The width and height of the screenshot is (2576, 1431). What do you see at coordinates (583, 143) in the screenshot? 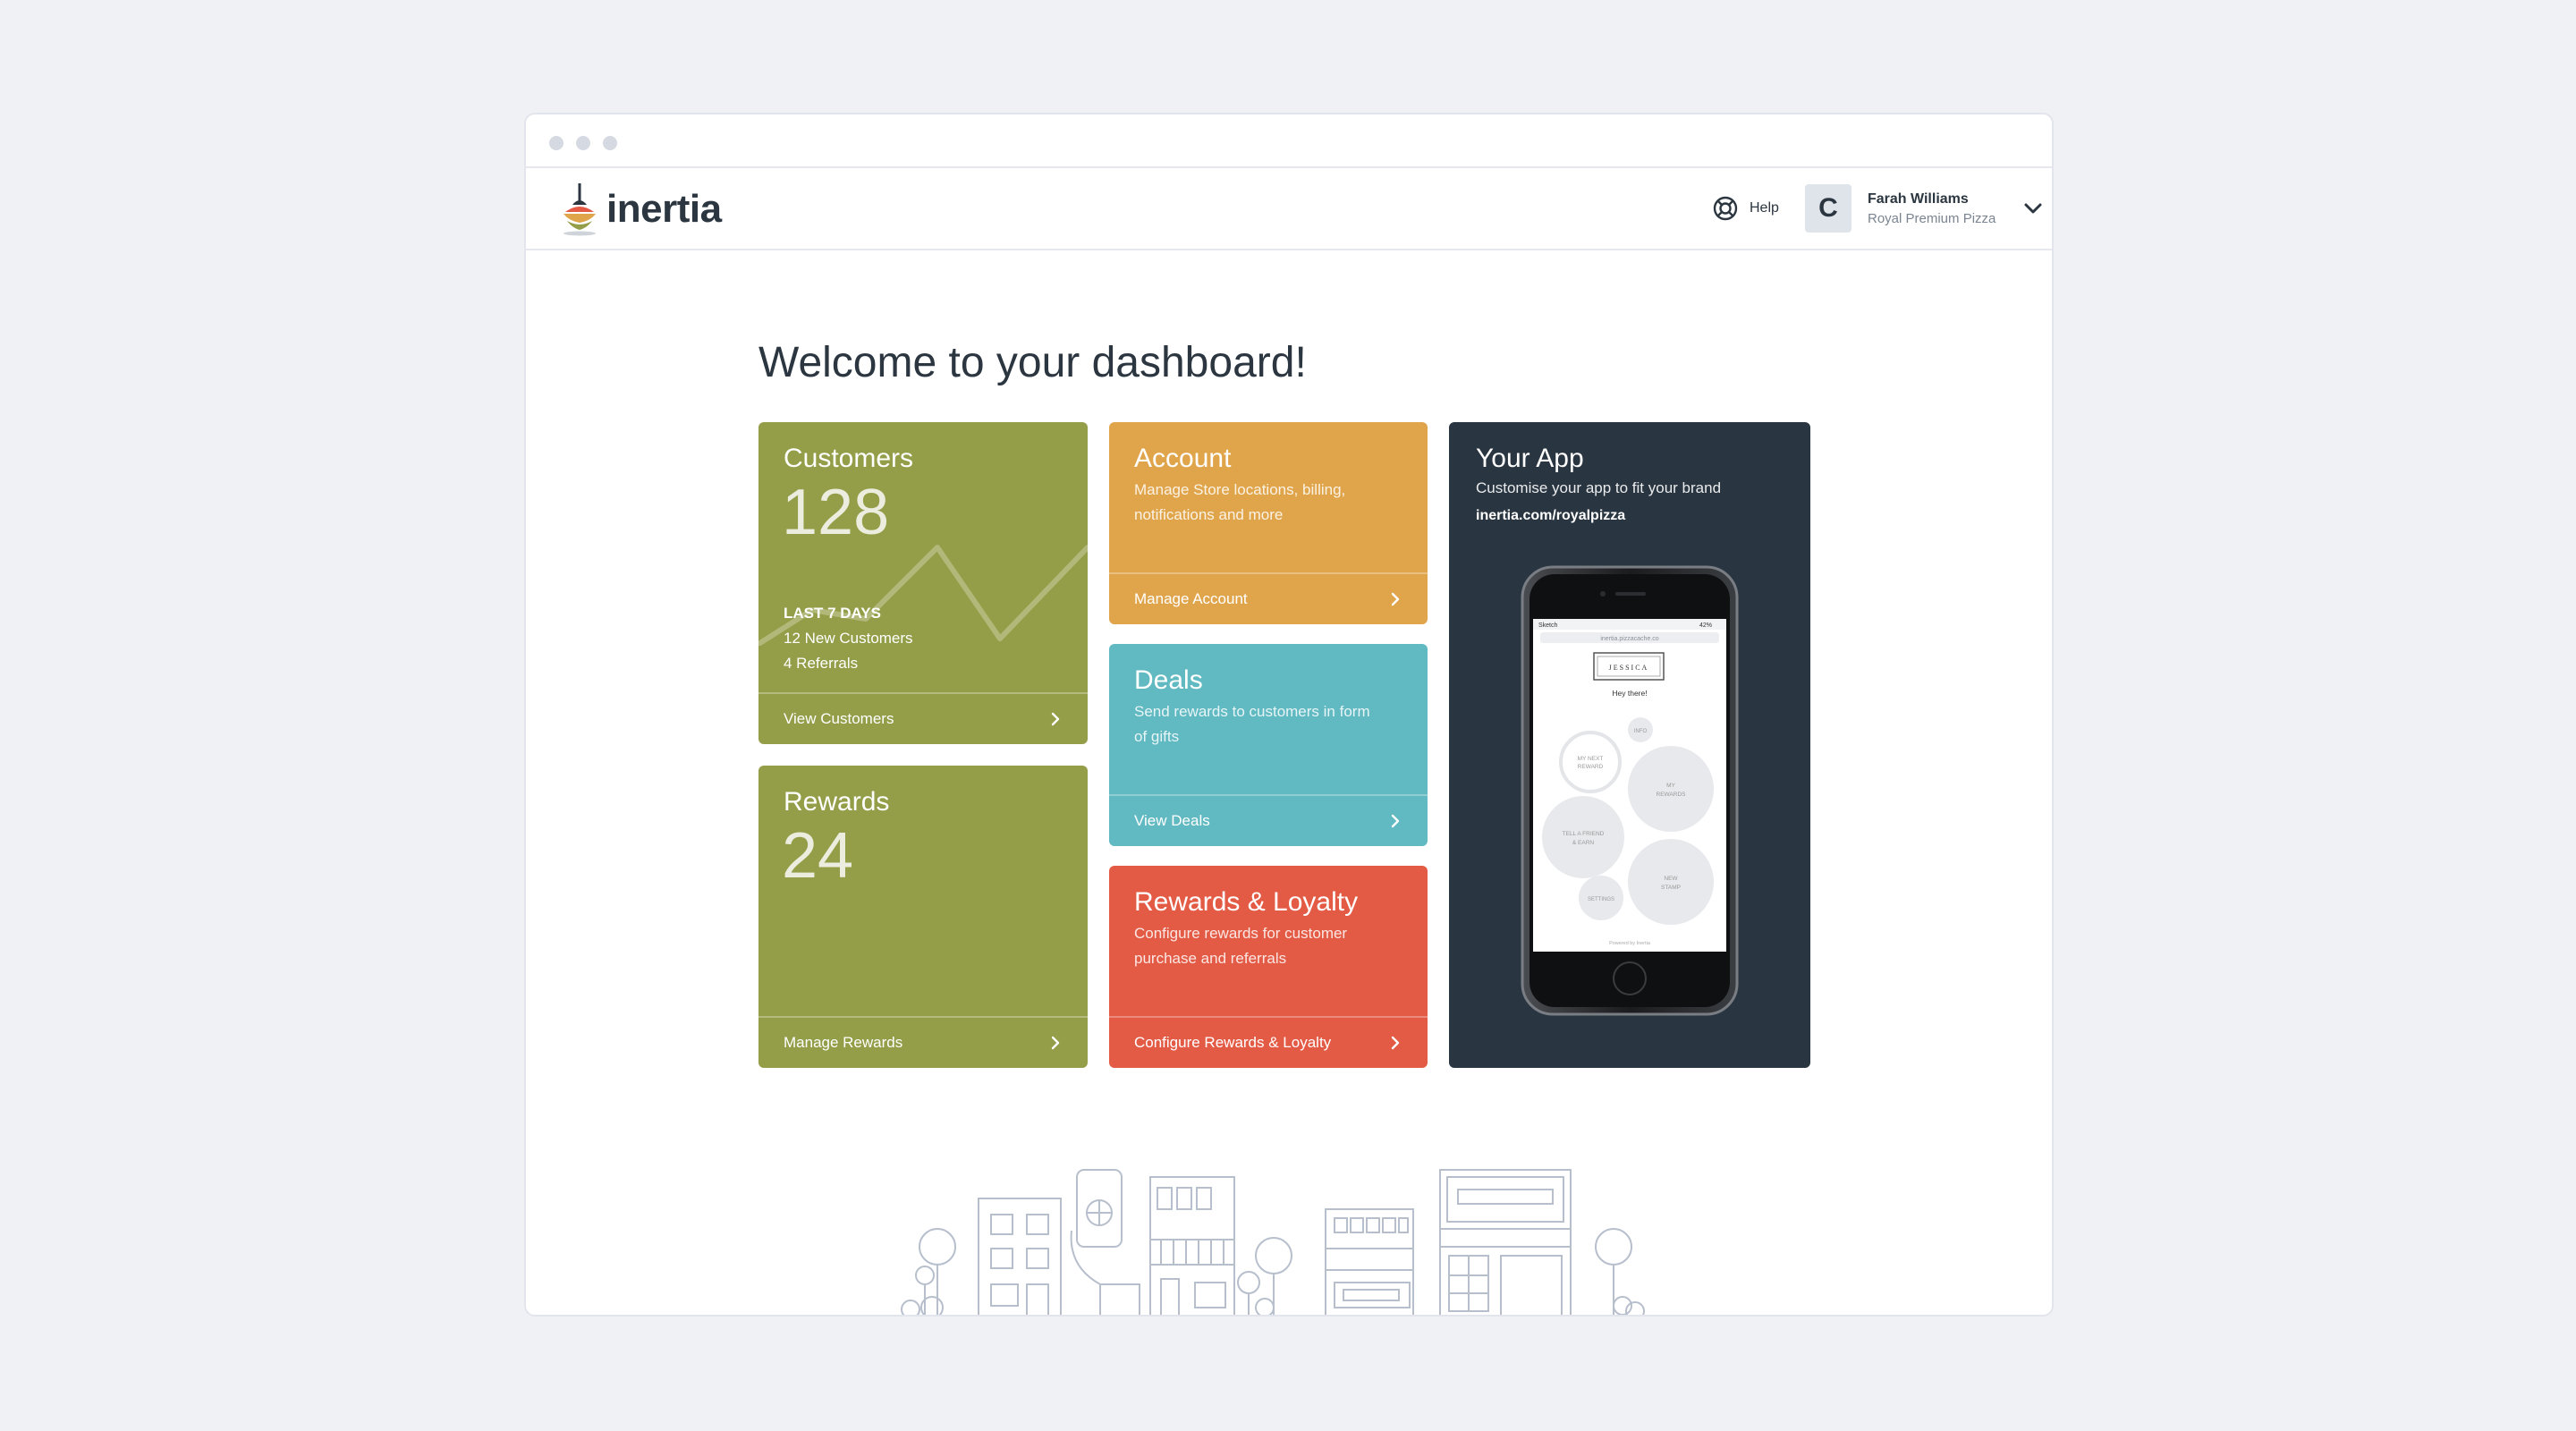
I see `window-dot-minimize` at bounding box center [583, 143].